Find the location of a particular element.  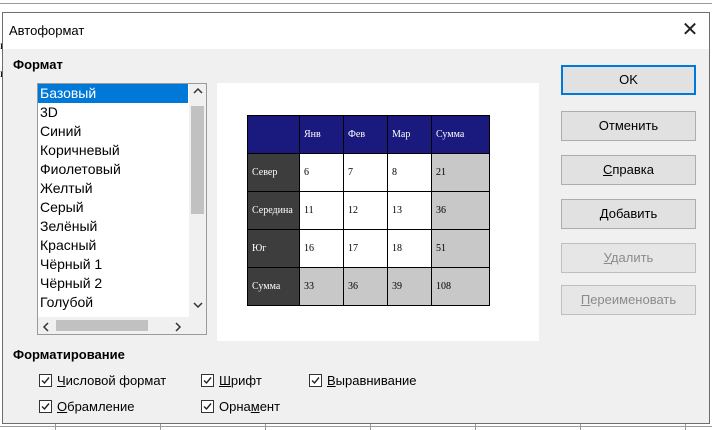

preview-total-cell: 108 is located at coordinates (460, 286).